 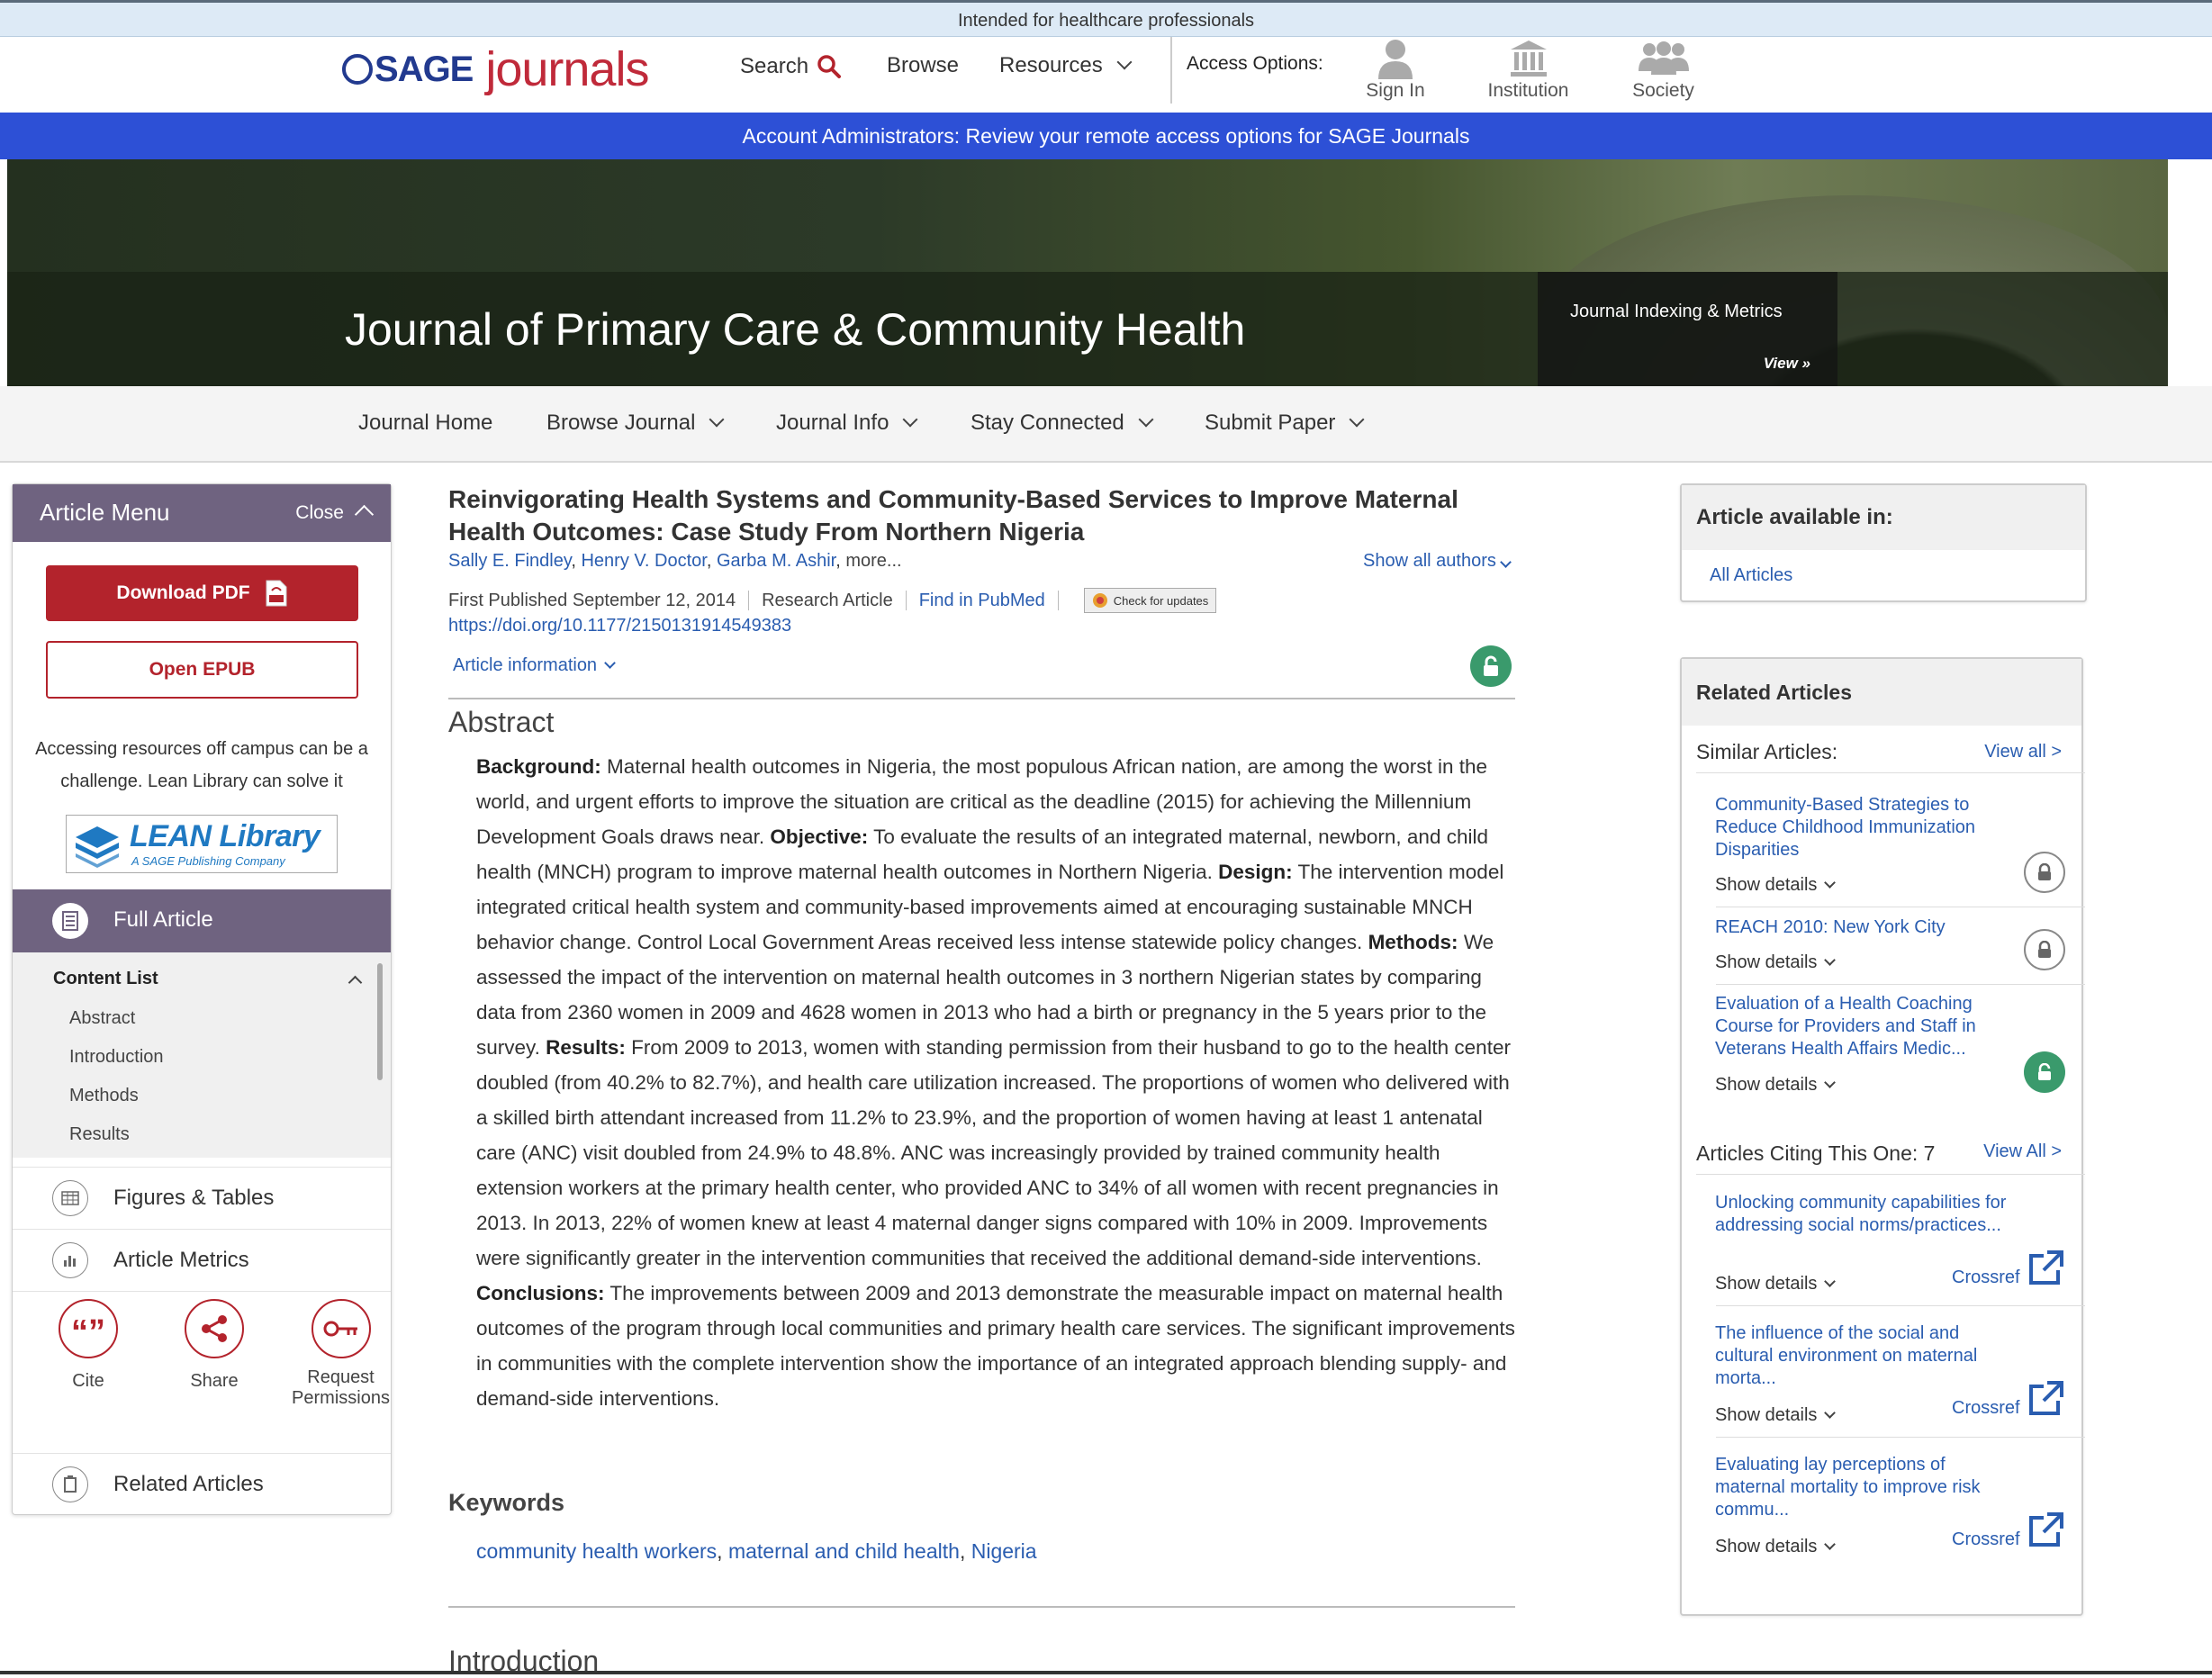 I want to click on article-available-title: Article available in:, so click(x=1883, y=517).